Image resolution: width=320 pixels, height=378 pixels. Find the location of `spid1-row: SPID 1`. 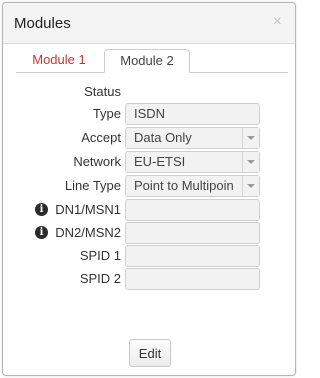

spid1-row: SPID 1 is located at coordinates (149, 256).